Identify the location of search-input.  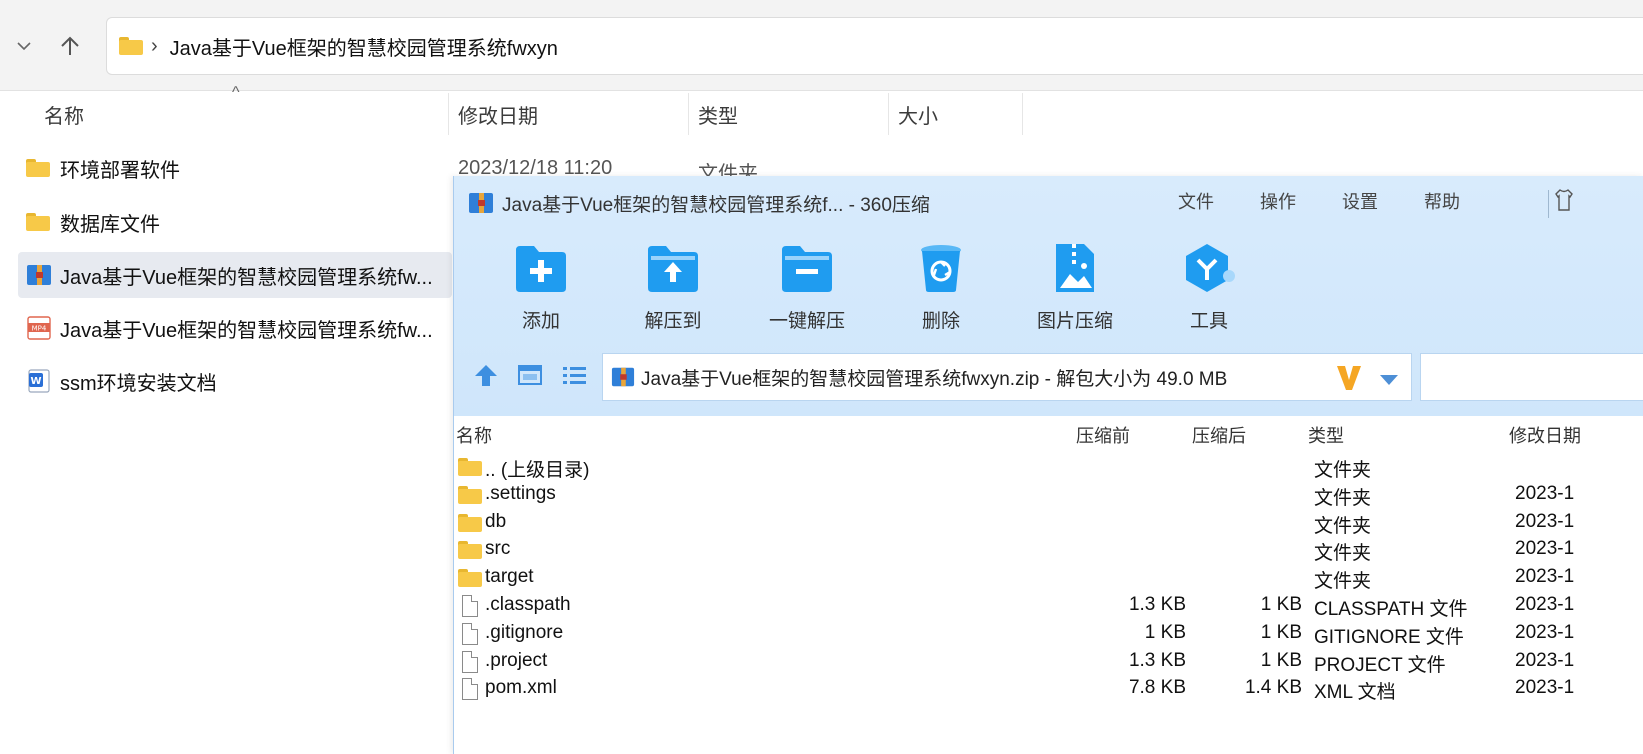
(1531, 377).